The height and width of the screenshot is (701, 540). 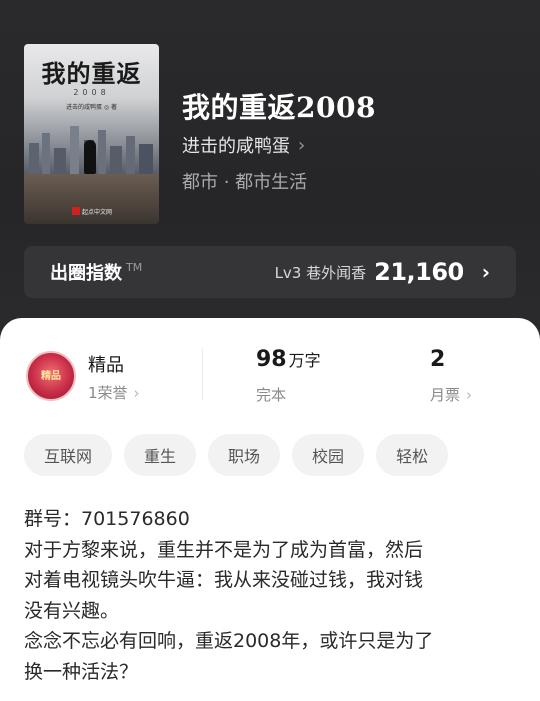 What do you see at coordinates (86, 273) in the screenshot?
I see `index-title: 出圈指数` at bounding box center [86, 273].